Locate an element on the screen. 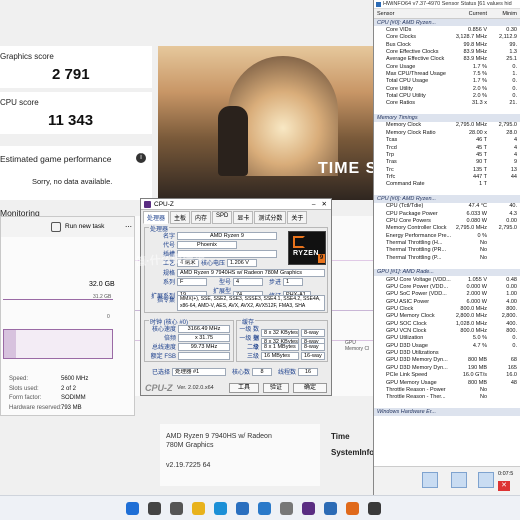  clock-icon is located at coordinates (486, 480).